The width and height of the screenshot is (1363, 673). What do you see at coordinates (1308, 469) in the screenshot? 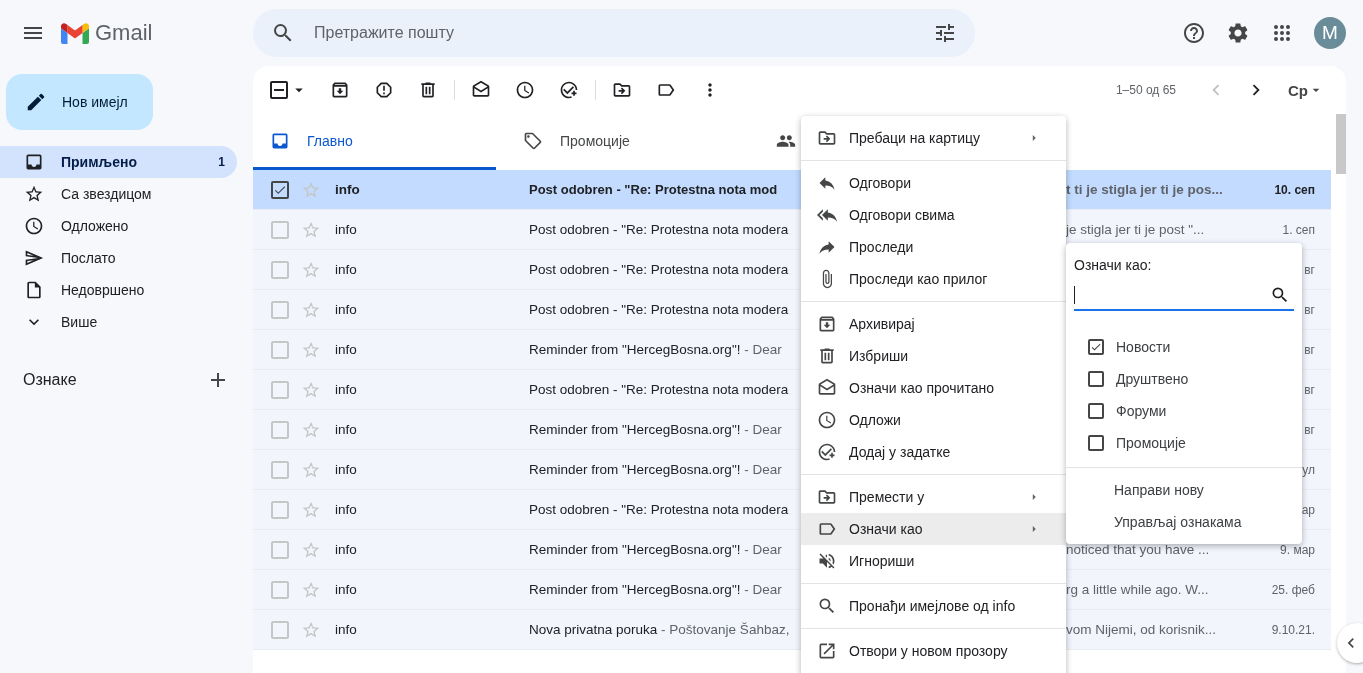
I see `email-date: ул` at bounding box center [1308, 469].